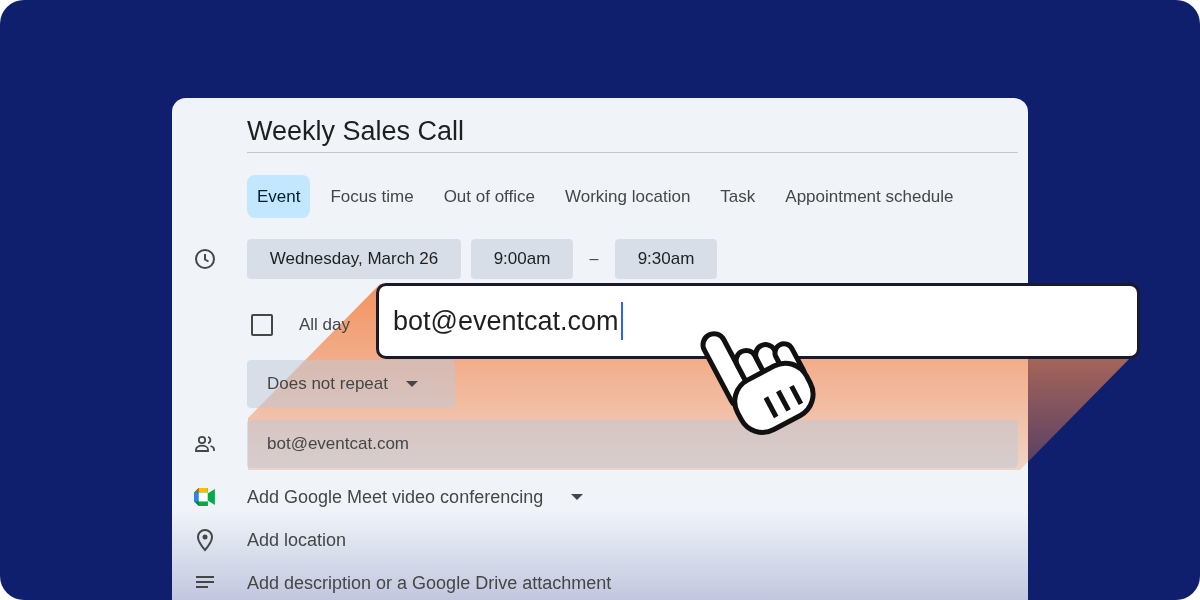 The height and width of the screenshot is (600, 1200). What do you see at coordinates (205, 259) in the screenshot?
I see `clock-icon` at bounding box center [205, 259].